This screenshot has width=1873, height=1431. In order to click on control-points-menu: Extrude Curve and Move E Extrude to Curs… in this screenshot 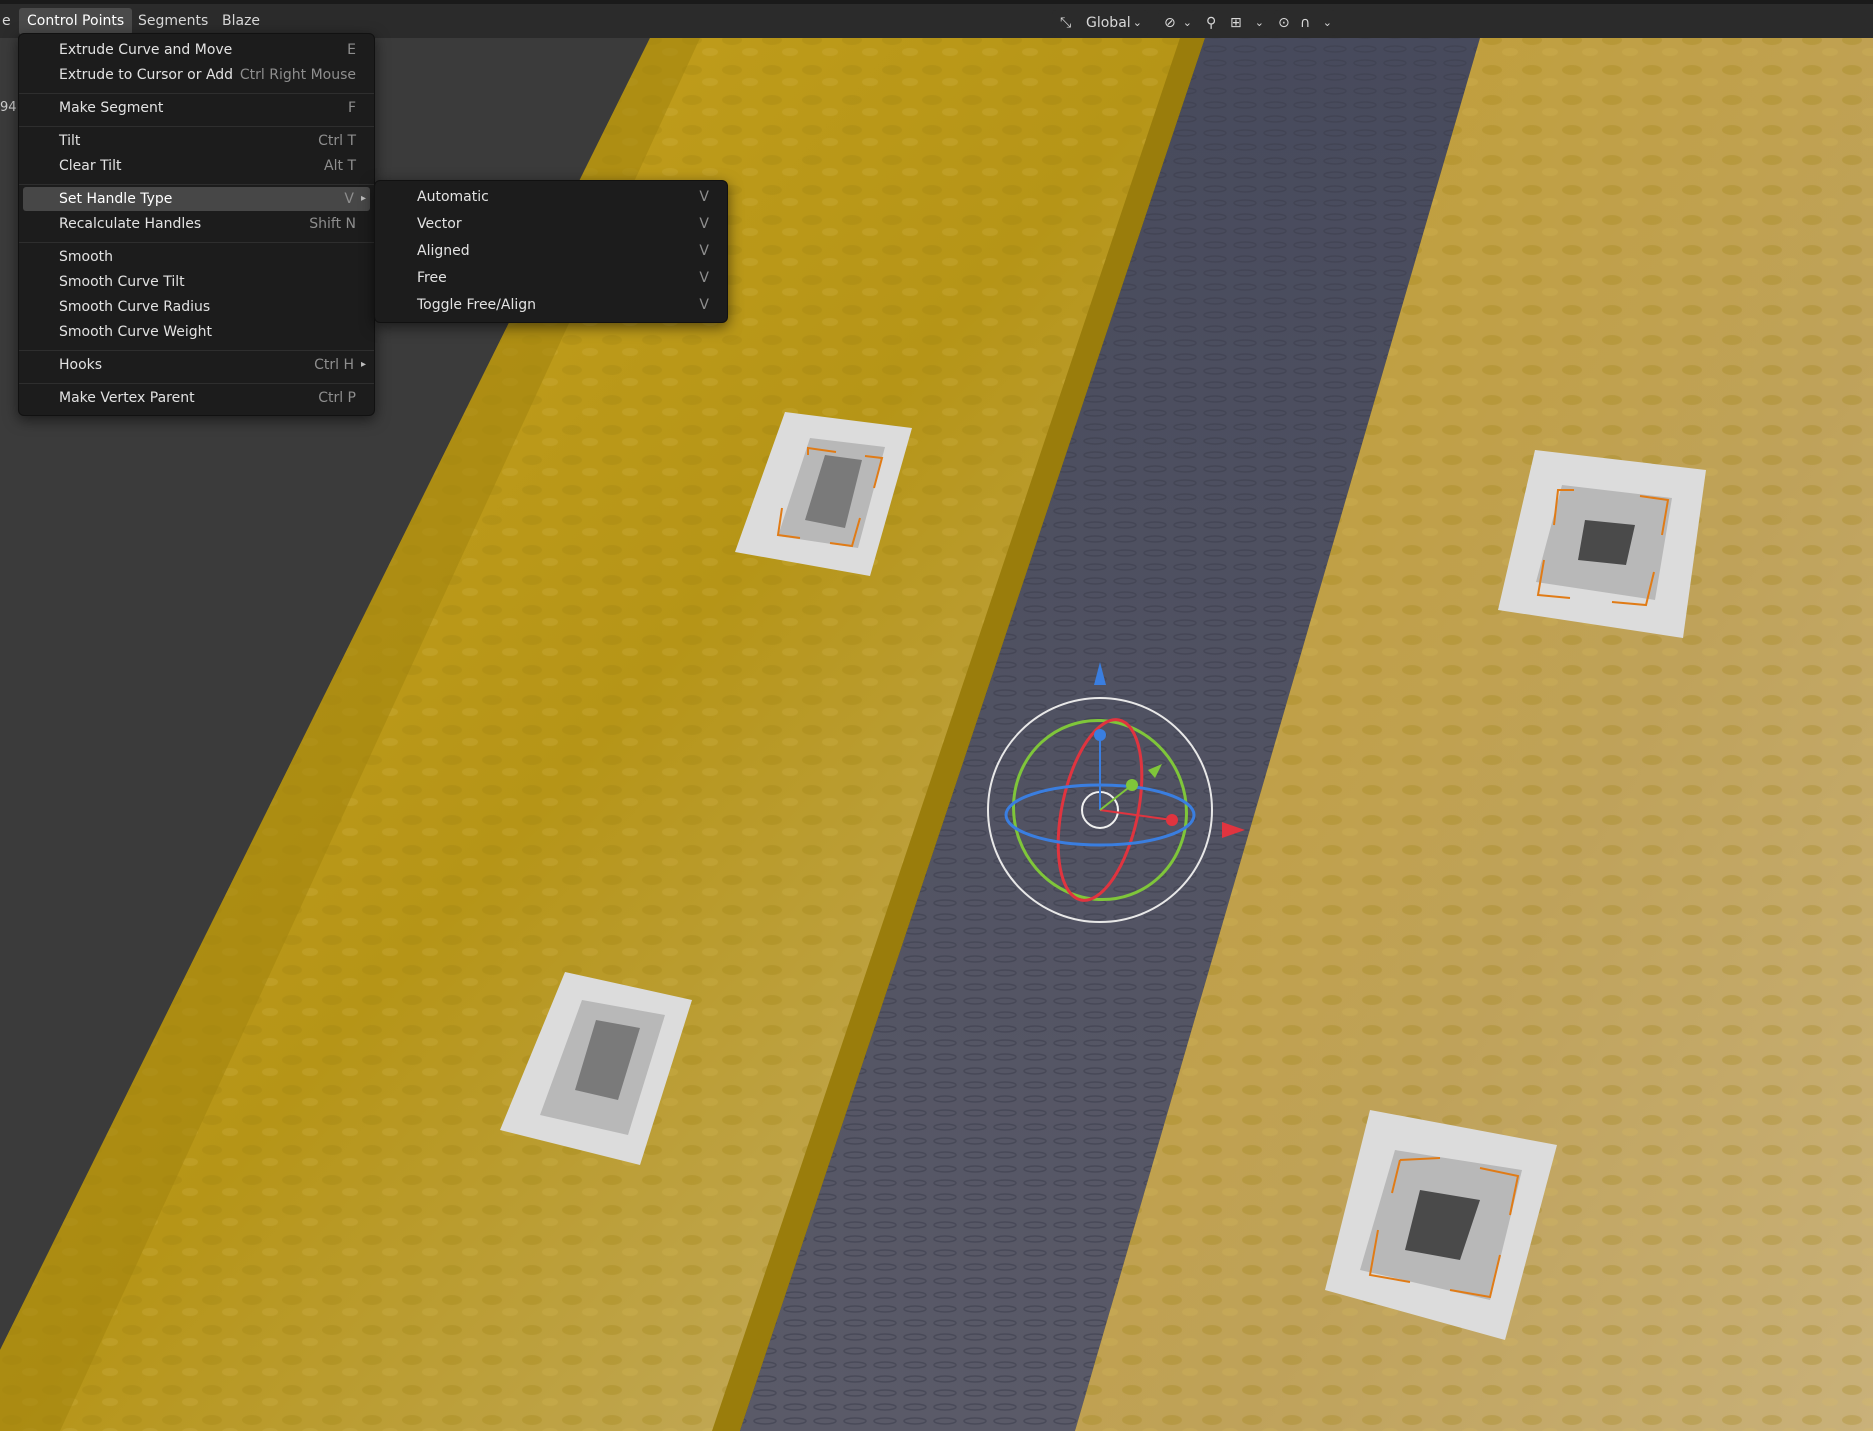, I will do `click(196, 224)`.